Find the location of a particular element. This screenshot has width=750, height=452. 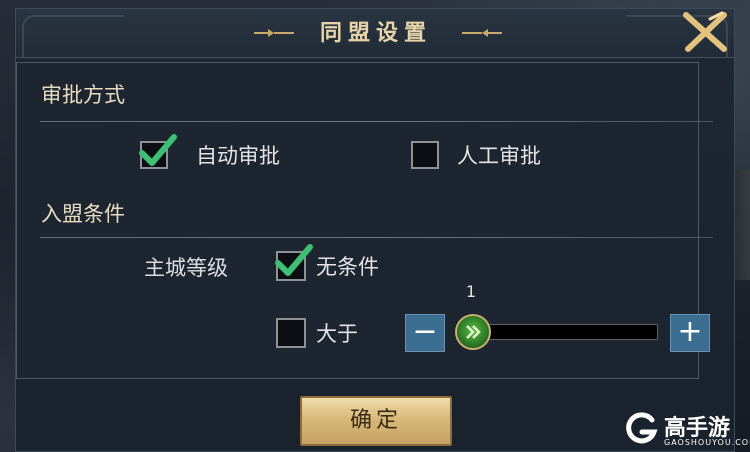

no-condition-checkbox: 无条件 is located at coordinates (327, 263).